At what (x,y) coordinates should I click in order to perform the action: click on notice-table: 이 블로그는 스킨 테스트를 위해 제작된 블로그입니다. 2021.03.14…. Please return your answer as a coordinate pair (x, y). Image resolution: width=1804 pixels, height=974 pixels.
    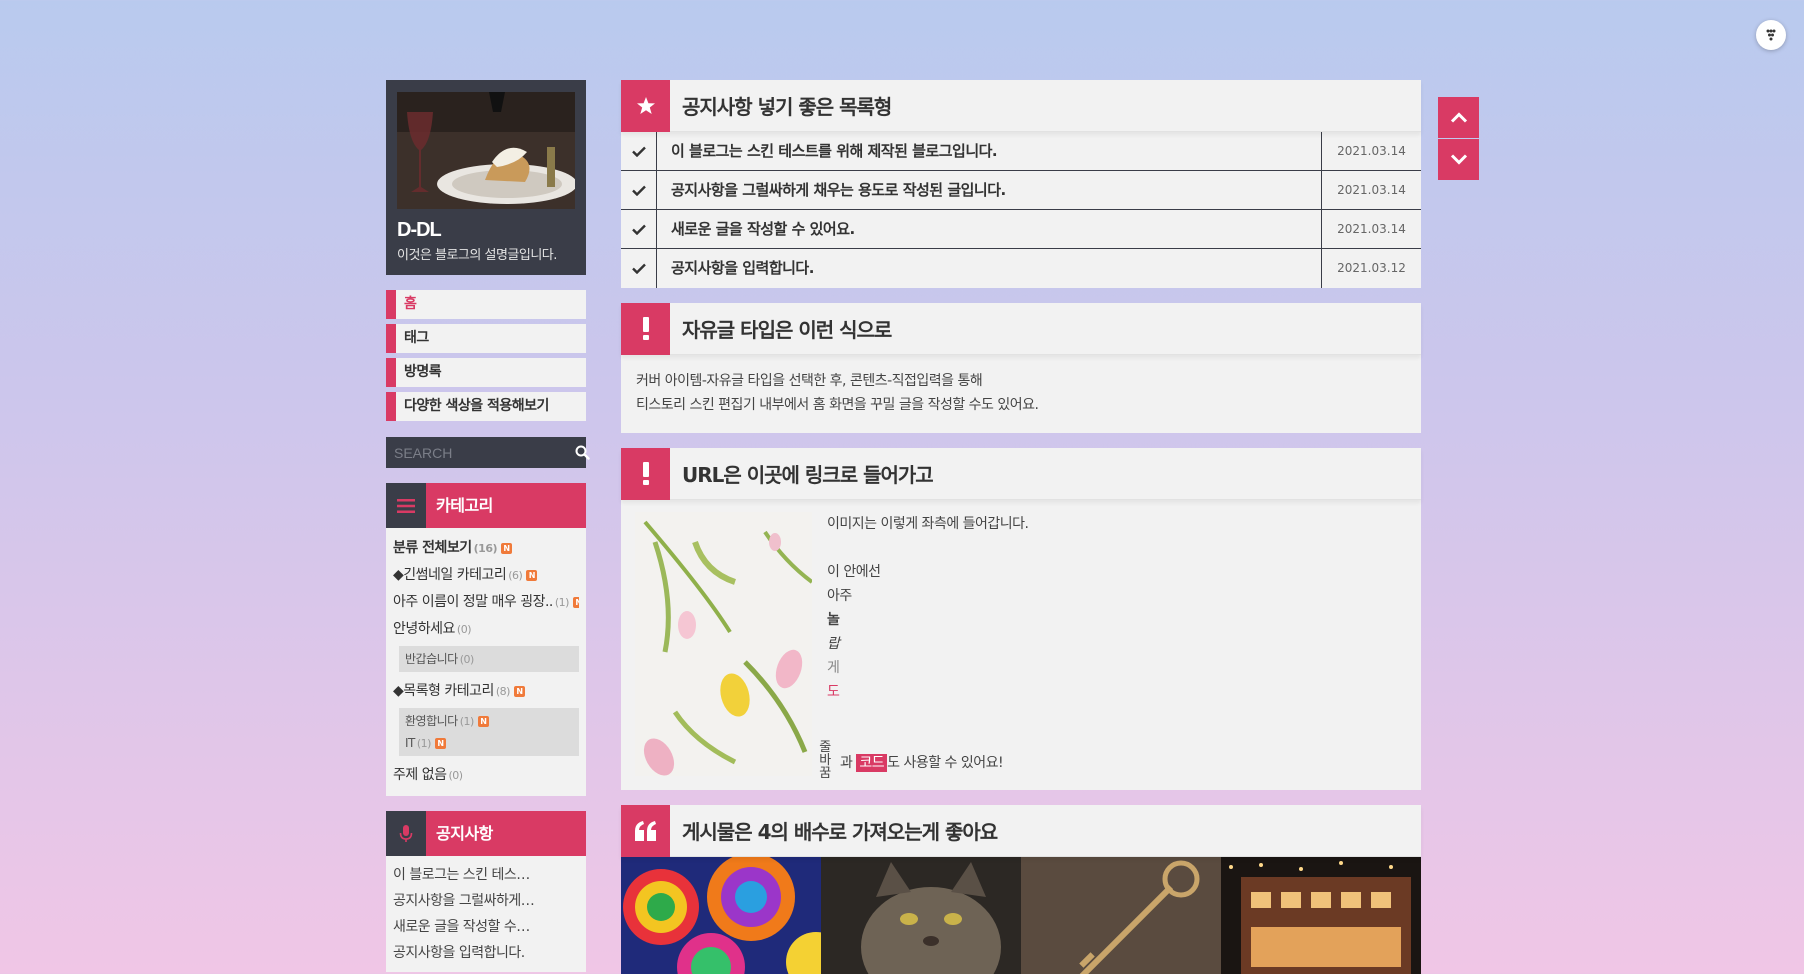
    Looking at the image, I should click on (1021, 210).